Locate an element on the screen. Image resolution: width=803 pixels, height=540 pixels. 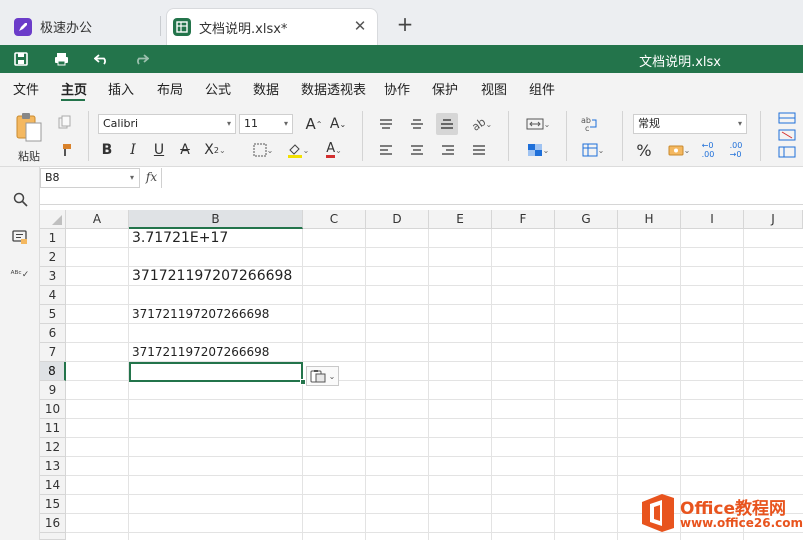
paste-options-button: ⌄ is located at coordinates (322, 376).